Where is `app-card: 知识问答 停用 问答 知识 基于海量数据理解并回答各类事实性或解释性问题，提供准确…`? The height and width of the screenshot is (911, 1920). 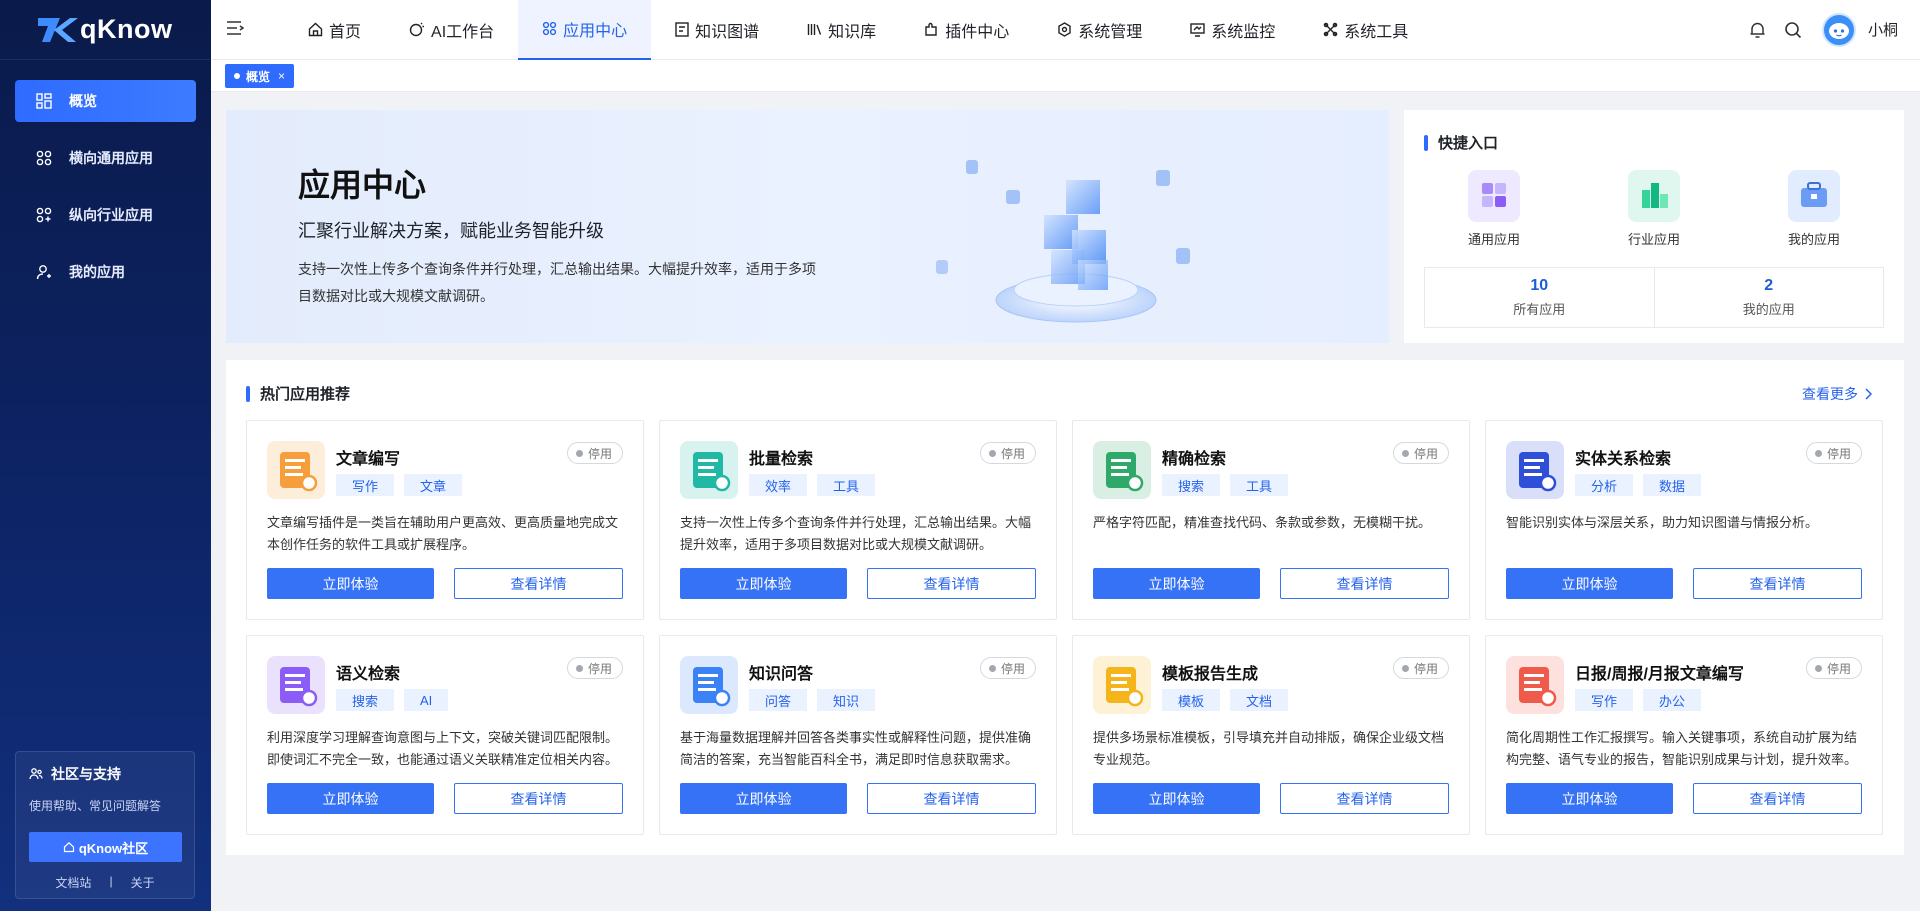
app-card: 知识问答 停用 问答 知识 基于海量数据理解并回答各类事实性或解释性问题，提供准确… is located at coordinates (858, 735).